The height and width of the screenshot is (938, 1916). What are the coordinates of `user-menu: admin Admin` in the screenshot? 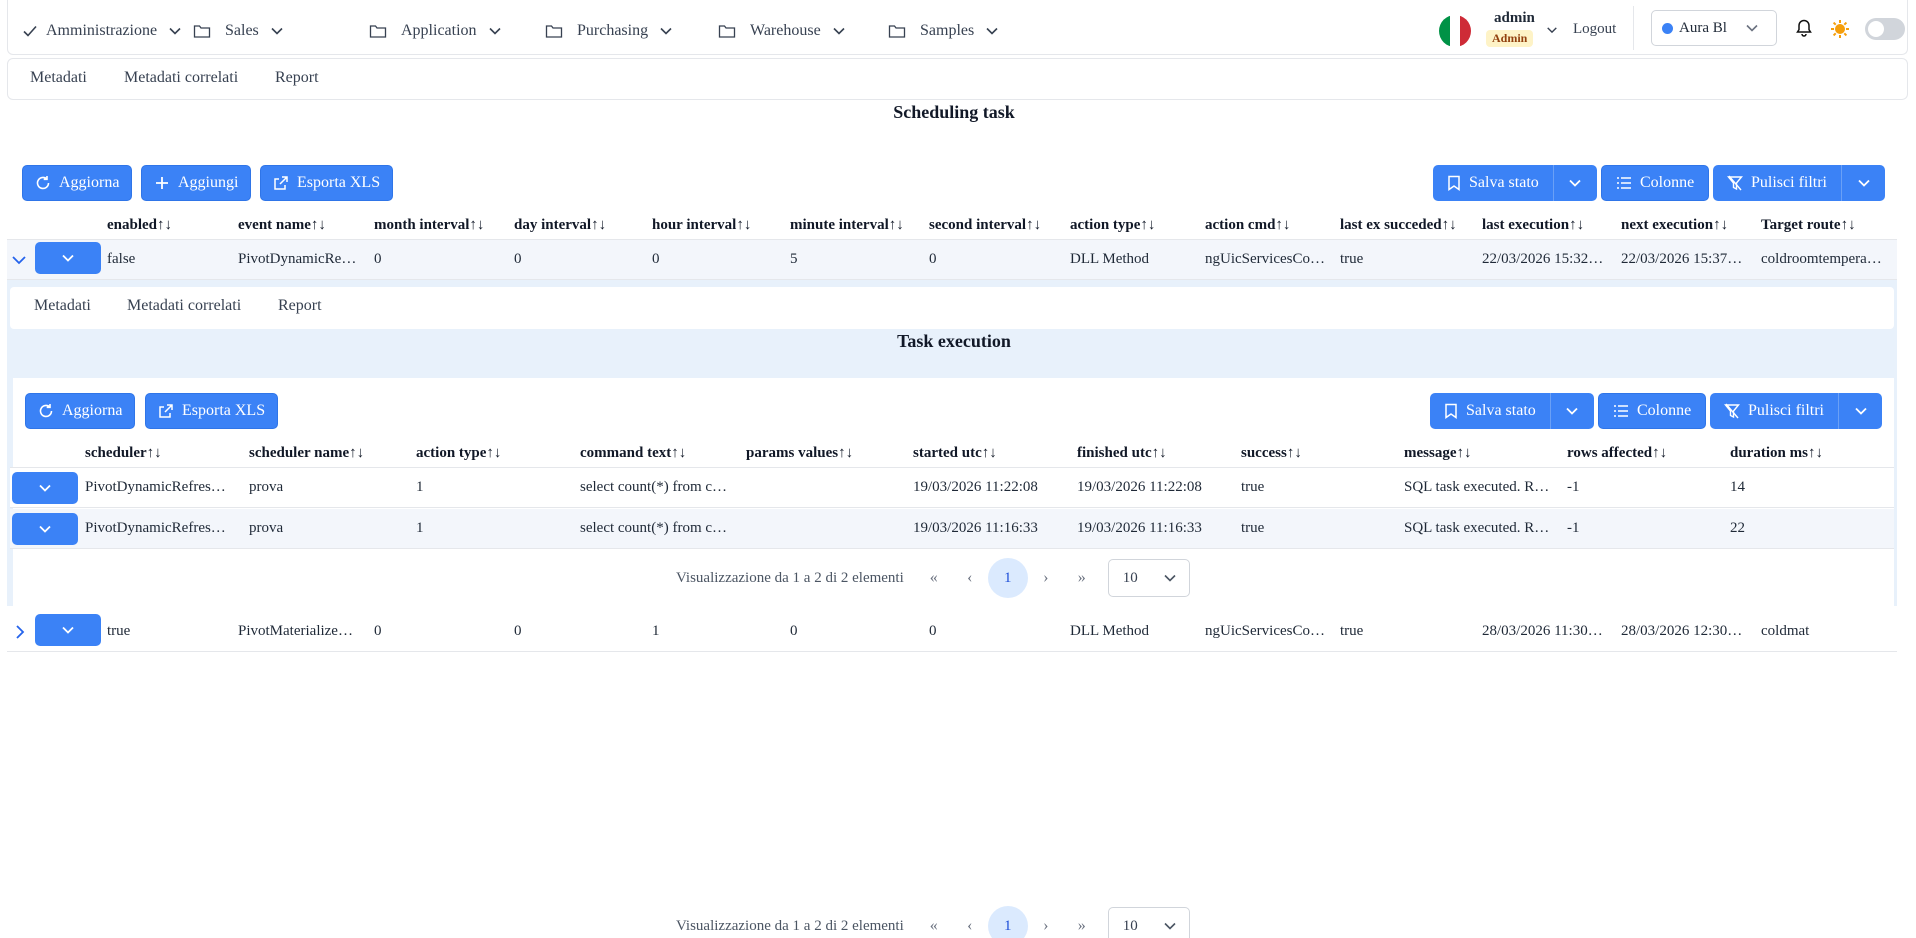 It's located at (1519, 30).